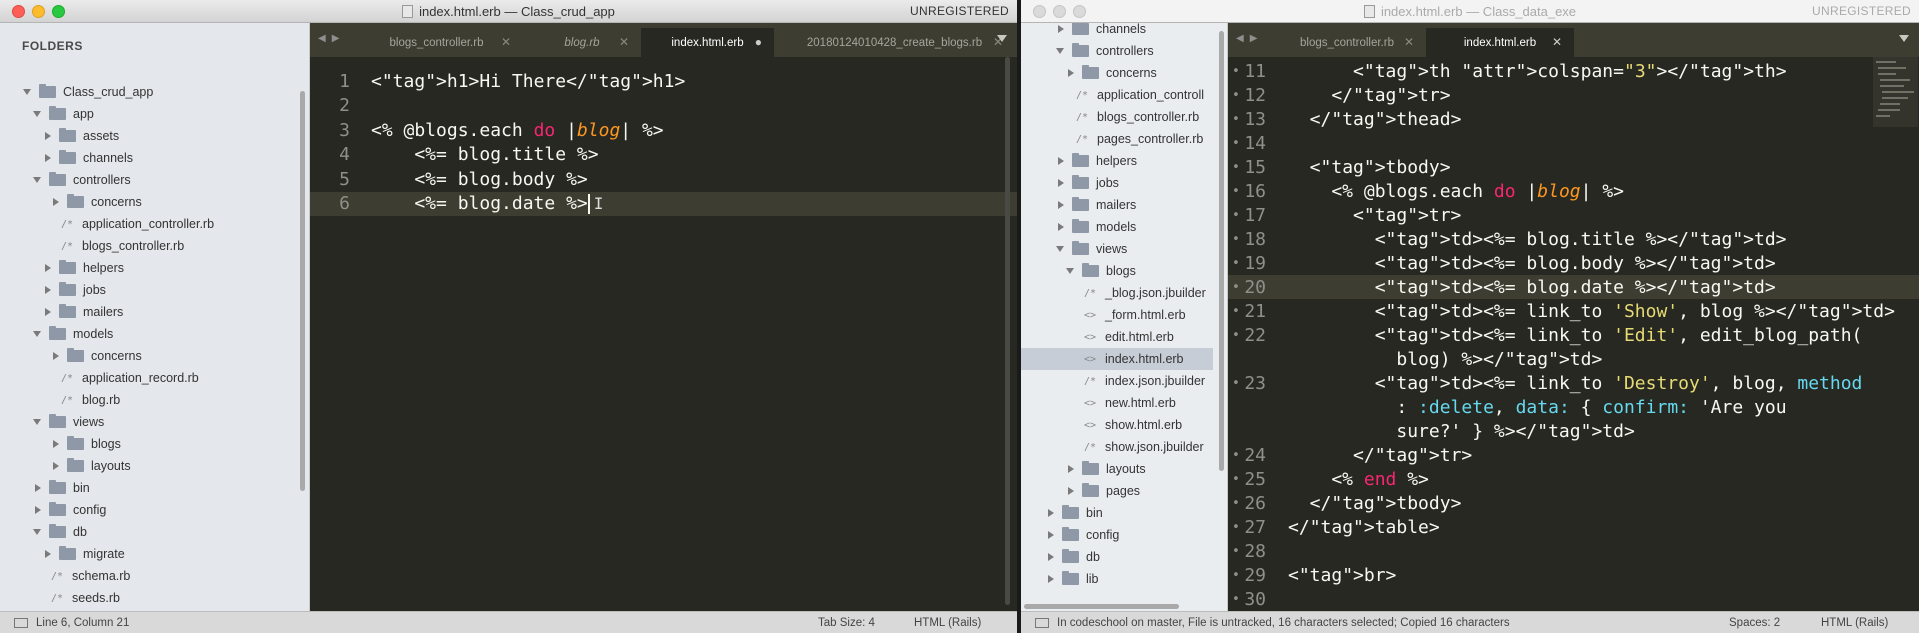 The width and height of the screenshot is (1919, 633). Describe the element at coordinates (1573, 167) in the screenshot. I see `code-line: • 15 <"tag">tbody>` at that location.